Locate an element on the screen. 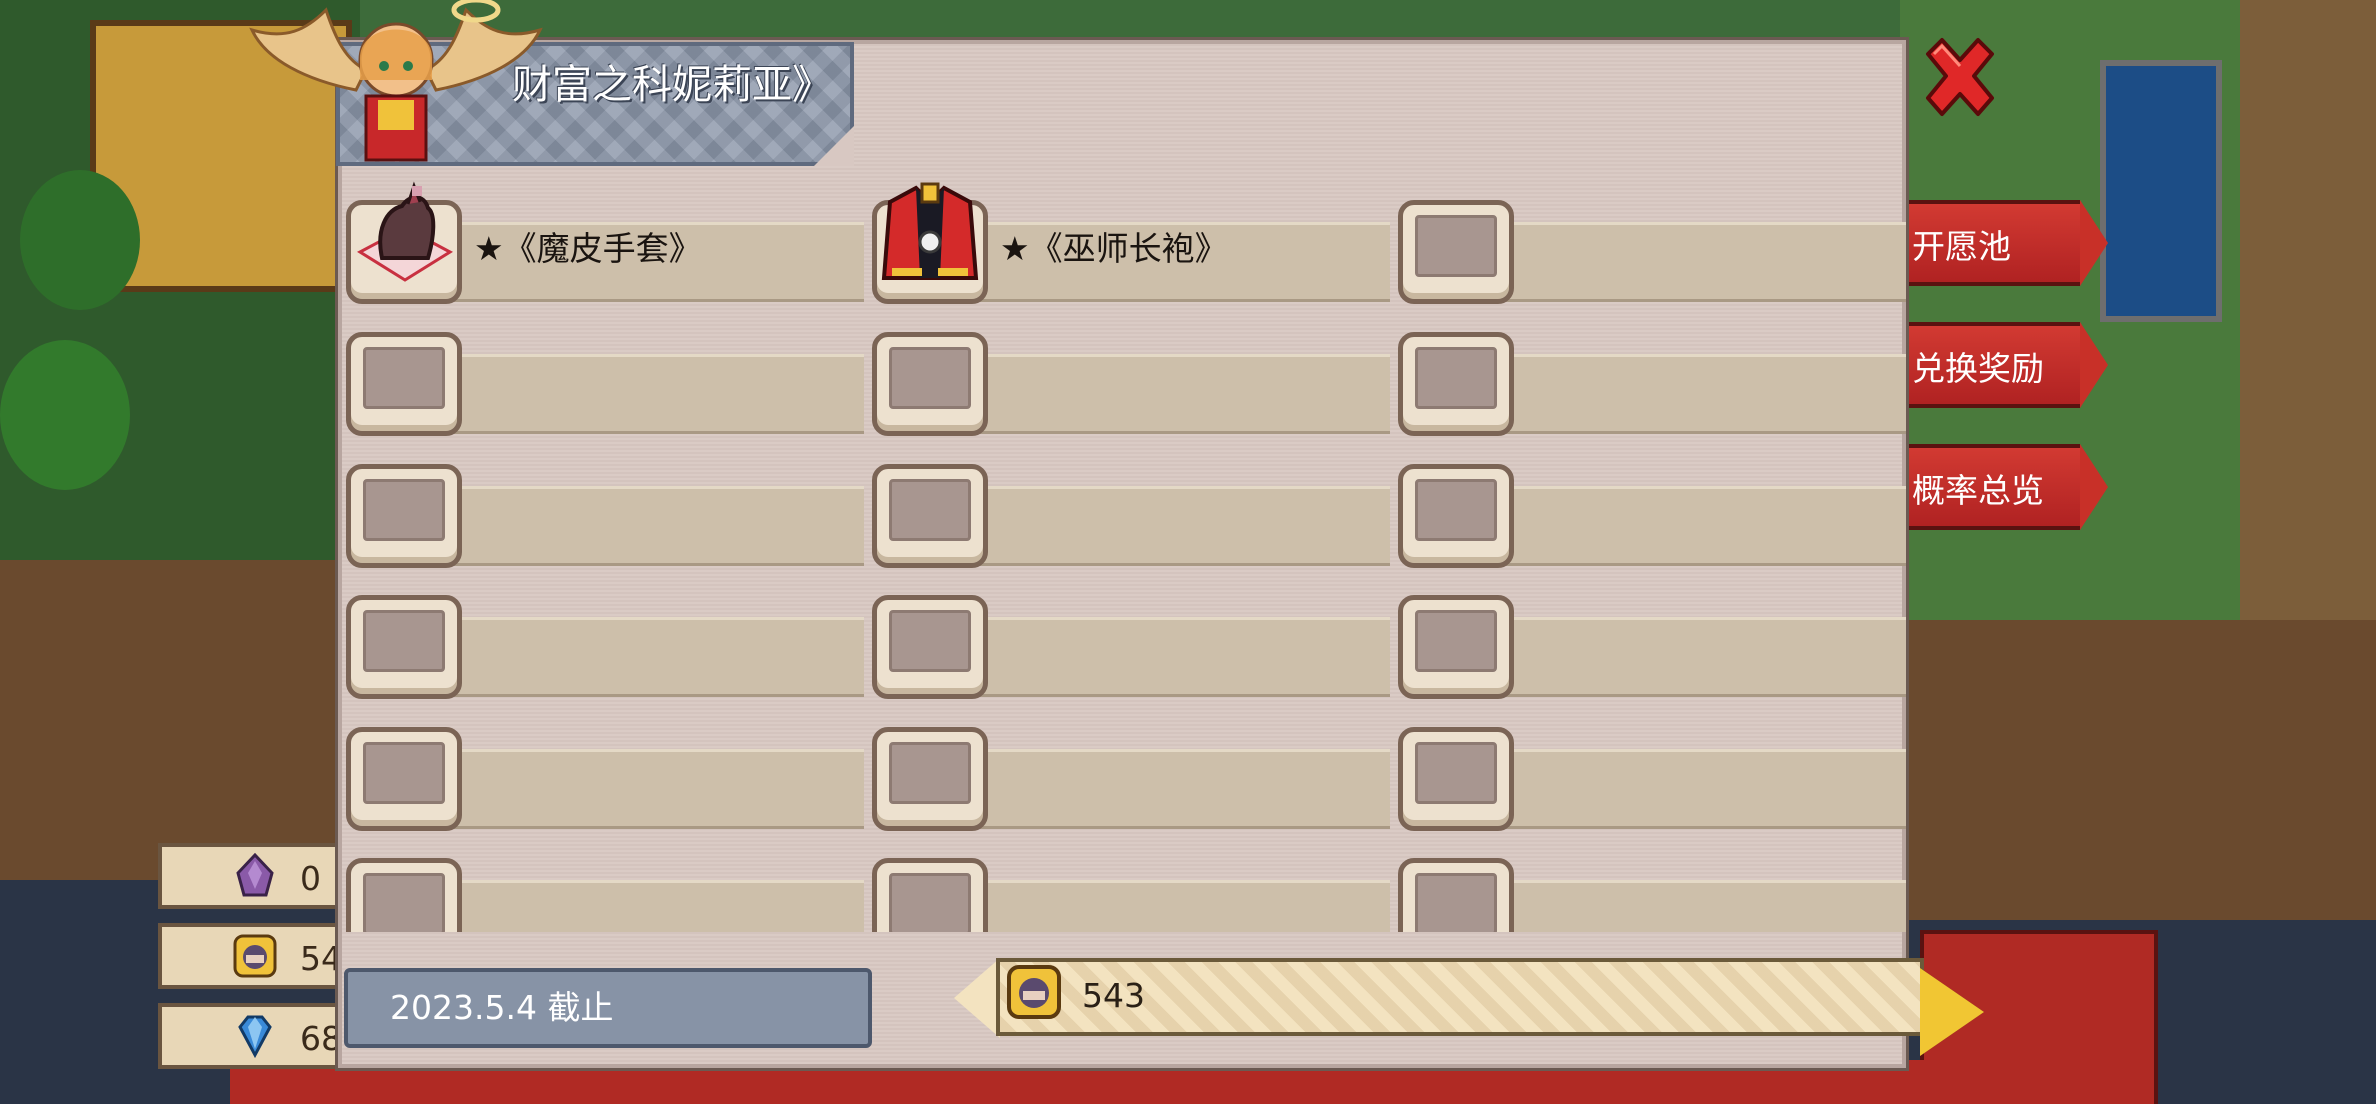 This screenshot has width=2376, height=1104. purple-crystal-icon is located at coordinates (255, 875).